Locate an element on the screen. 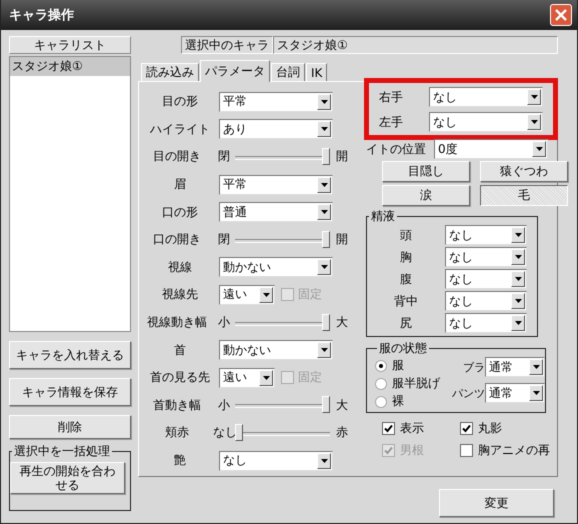  param-label: ハイライト is located at coordinates (180, 129).